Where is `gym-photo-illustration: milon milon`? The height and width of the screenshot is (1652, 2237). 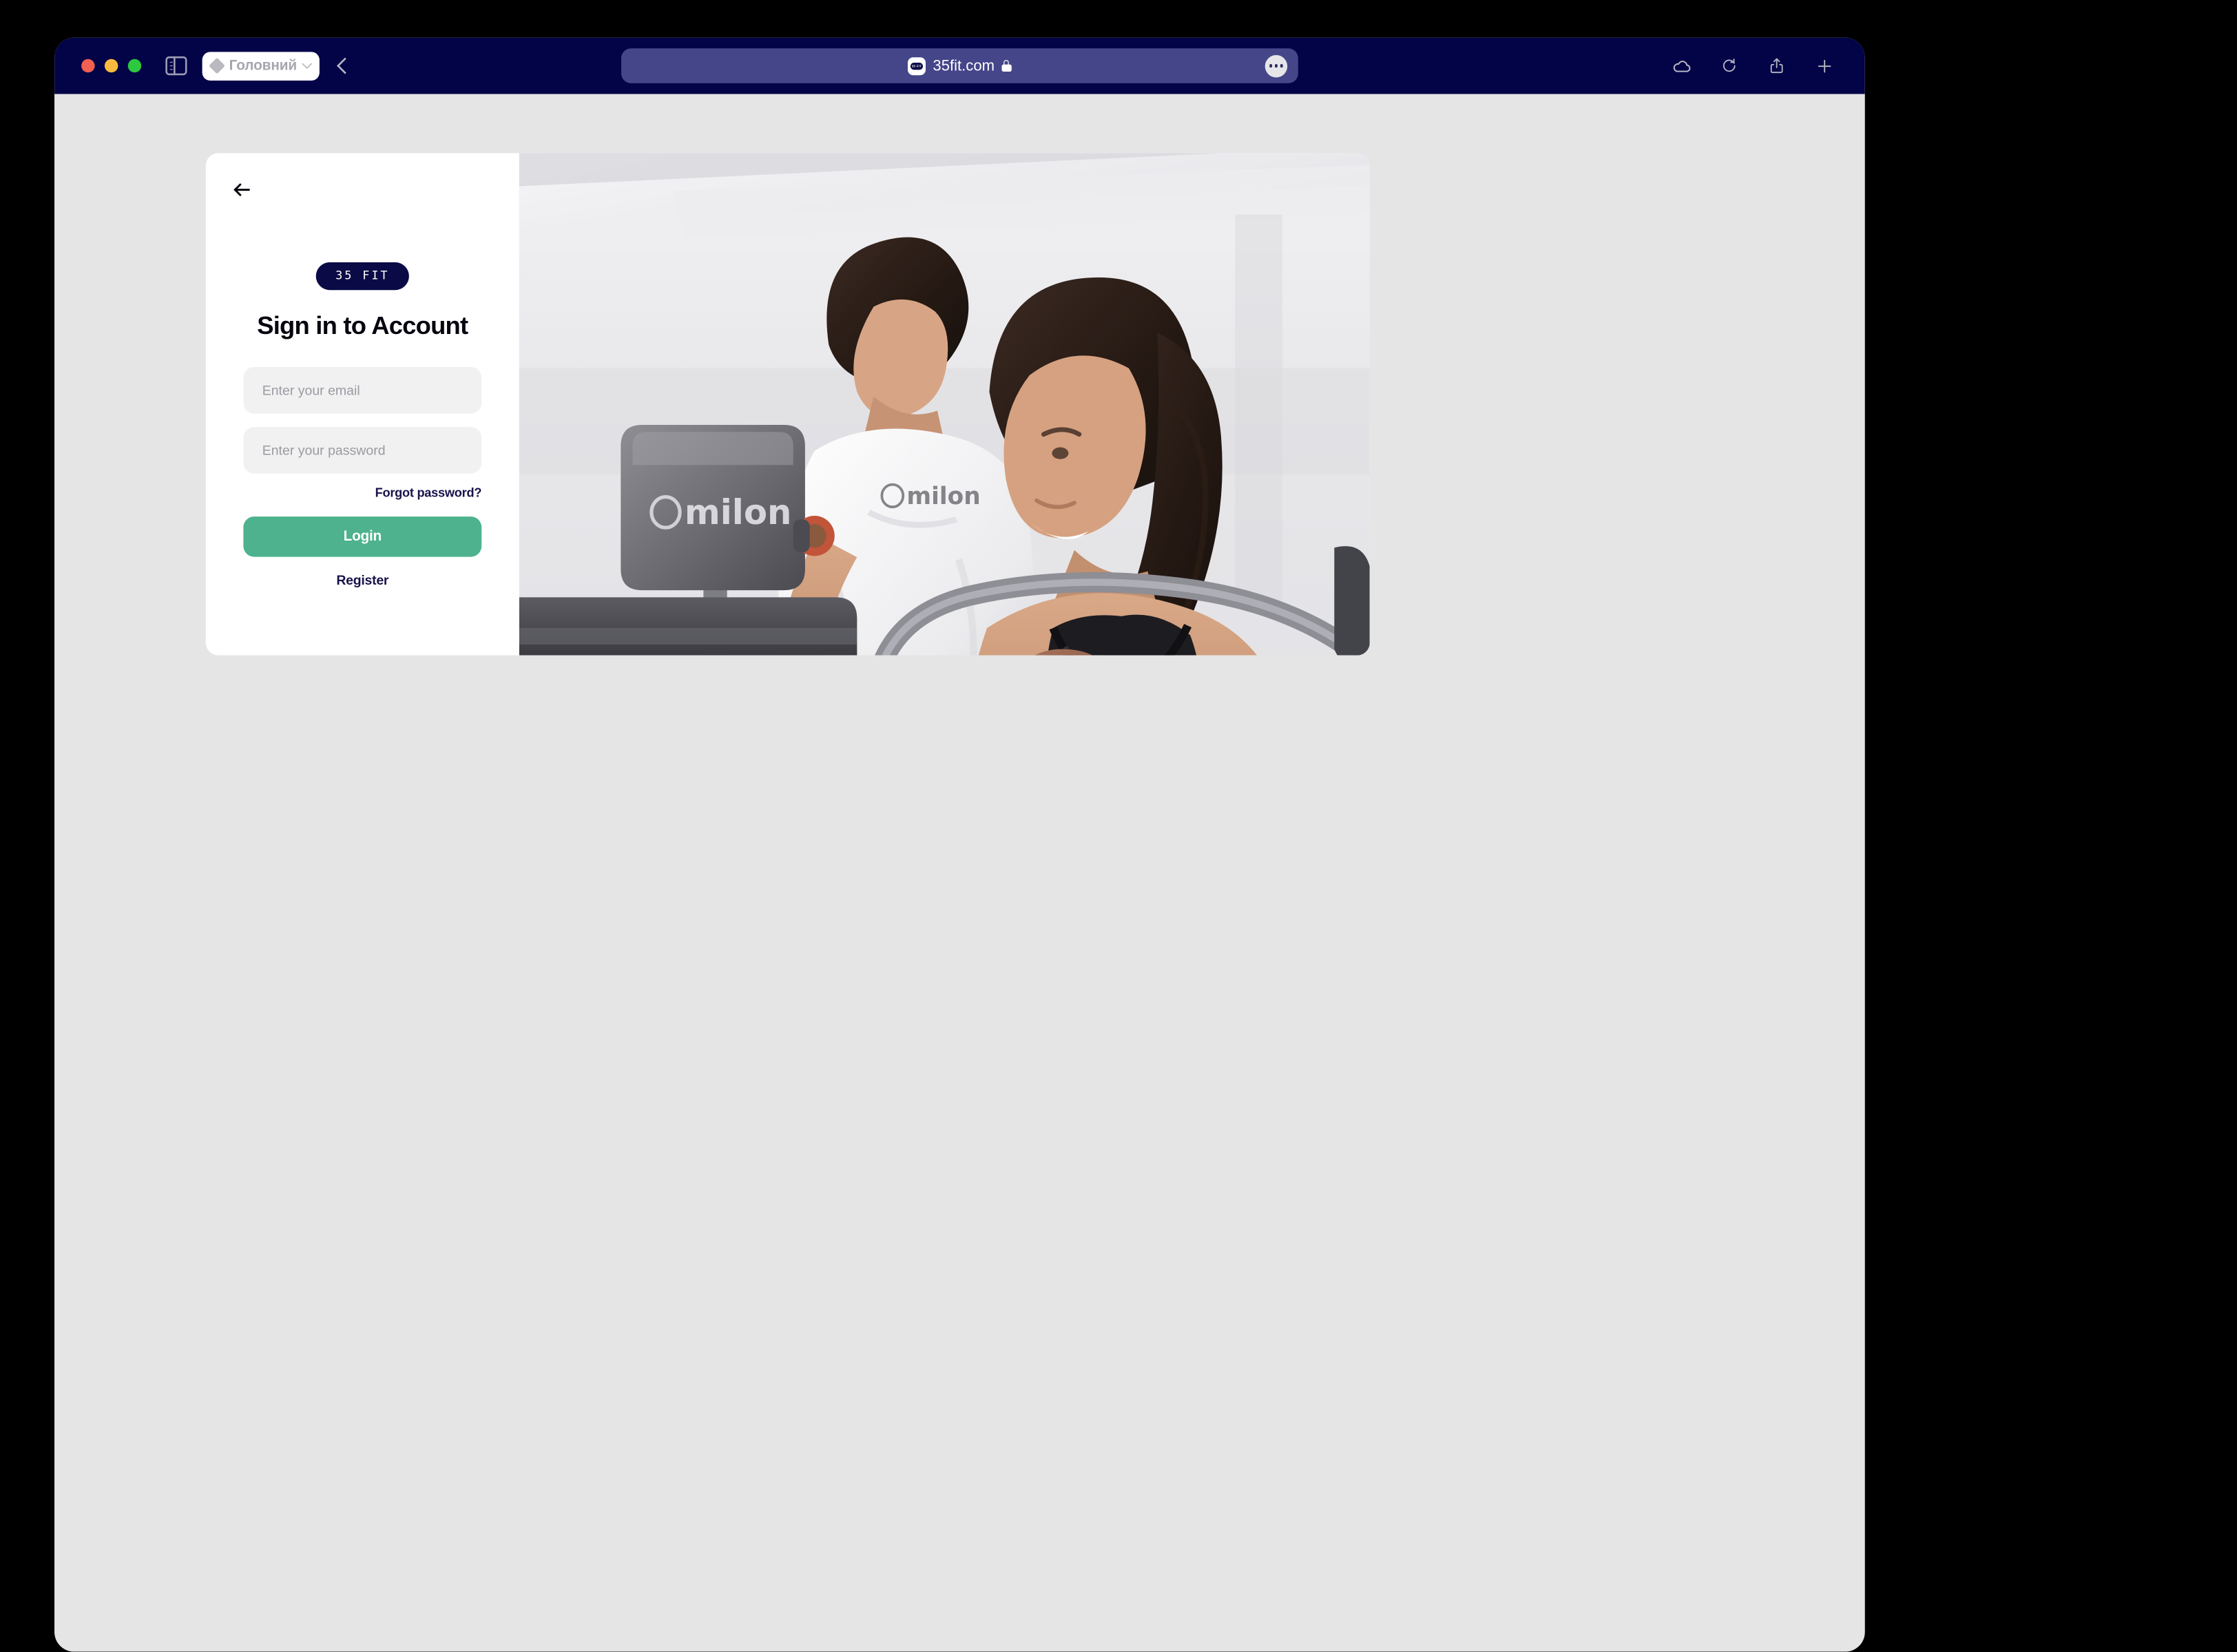
gym-photo-illustration: milon milon is located at coordinates (945, 404).